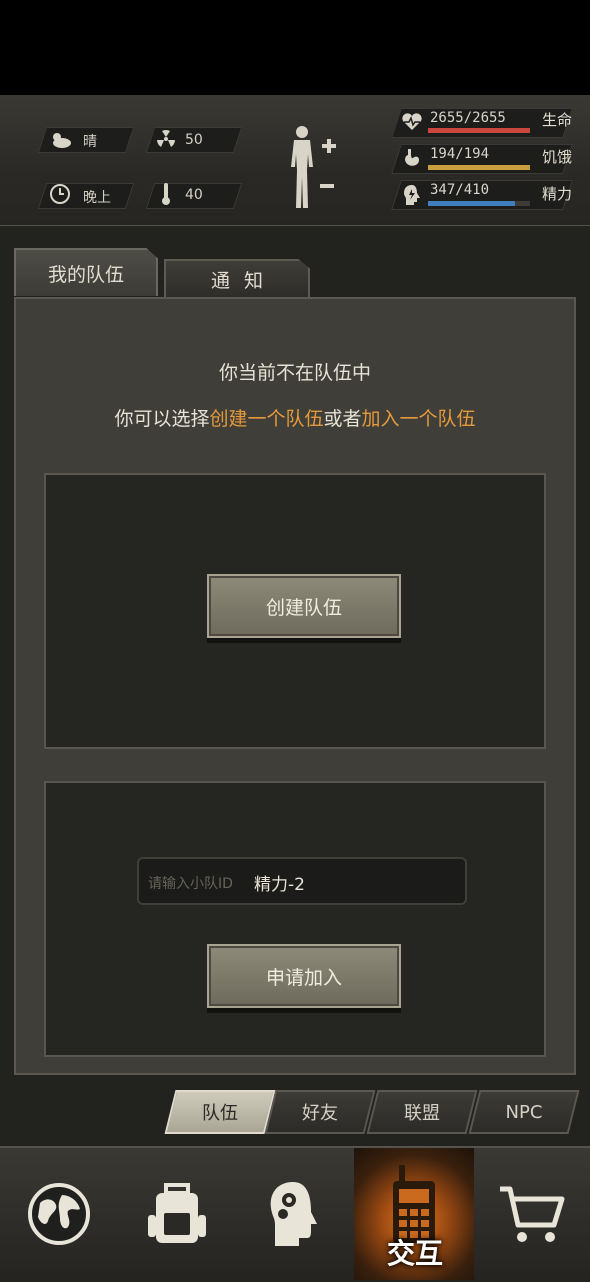 This screenshot has height=1282, width=590. What do you see at coordinates (320, 1112) in the screenshot?
I see `subtab-friends: 好友` at bounding box center [320, 1112].